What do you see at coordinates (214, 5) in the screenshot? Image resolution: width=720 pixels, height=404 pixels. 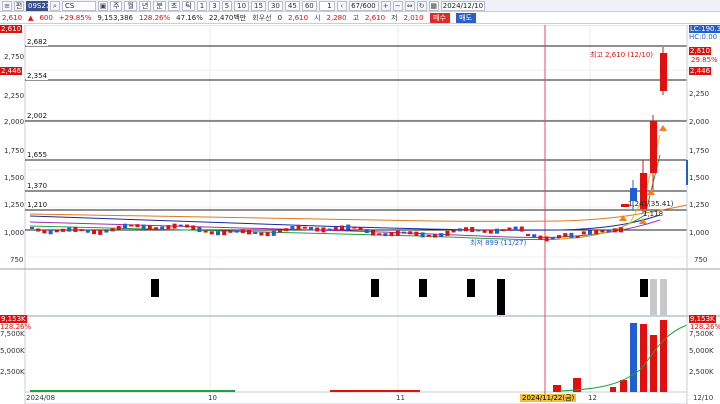 I see `interval-3: 3` at bounding box center [214, 5].